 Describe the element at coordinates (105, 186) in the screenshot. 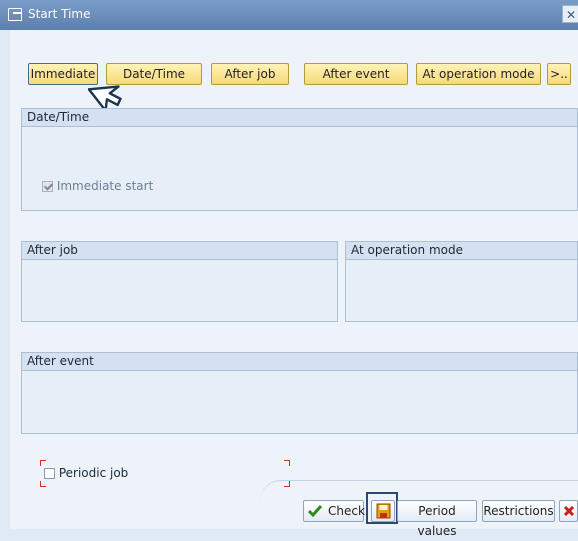

I see `immediate-start-label: Immediate start` at that location.